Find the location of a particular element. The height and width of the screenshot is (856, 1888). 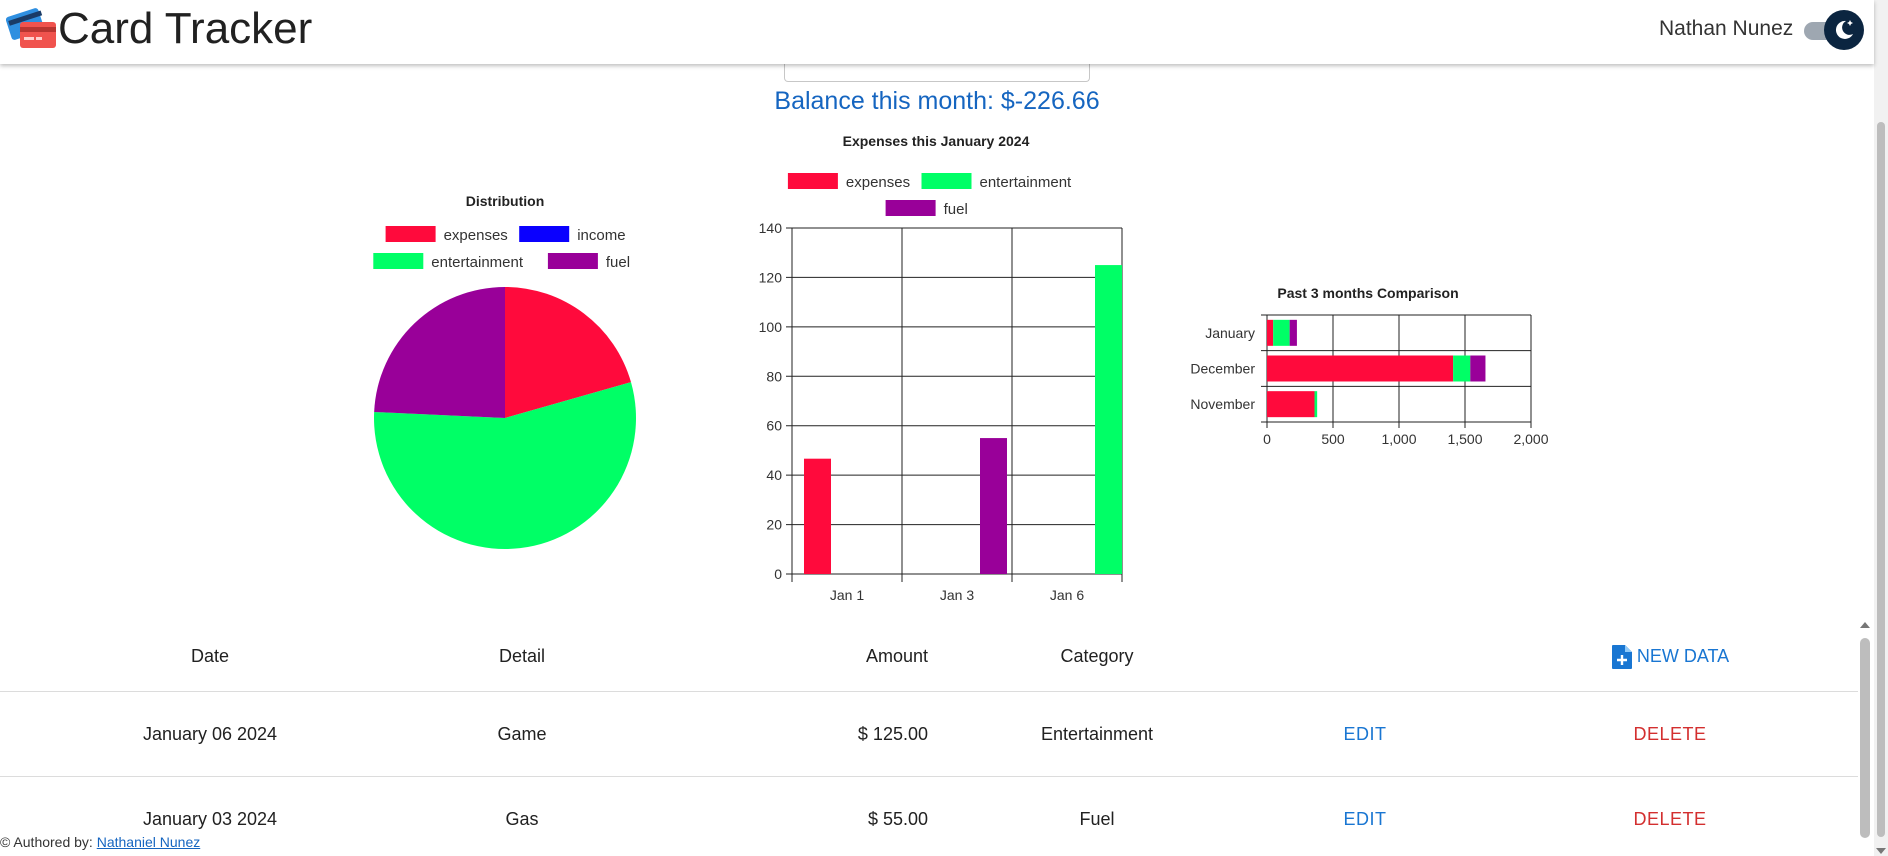

row-amount: $ 55.00 is located at coordinates (897, 819).